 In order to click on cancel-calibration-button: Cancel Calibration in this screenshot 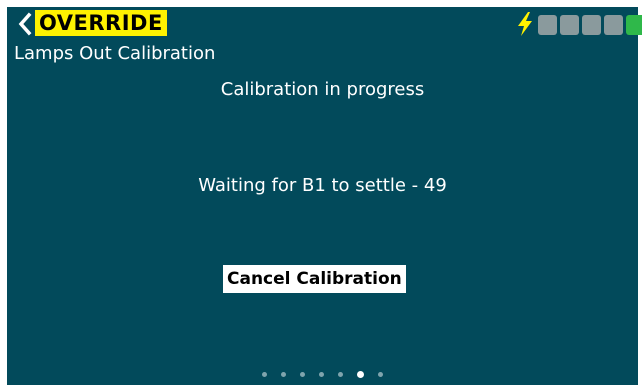, I will do `click(314, 279)`.